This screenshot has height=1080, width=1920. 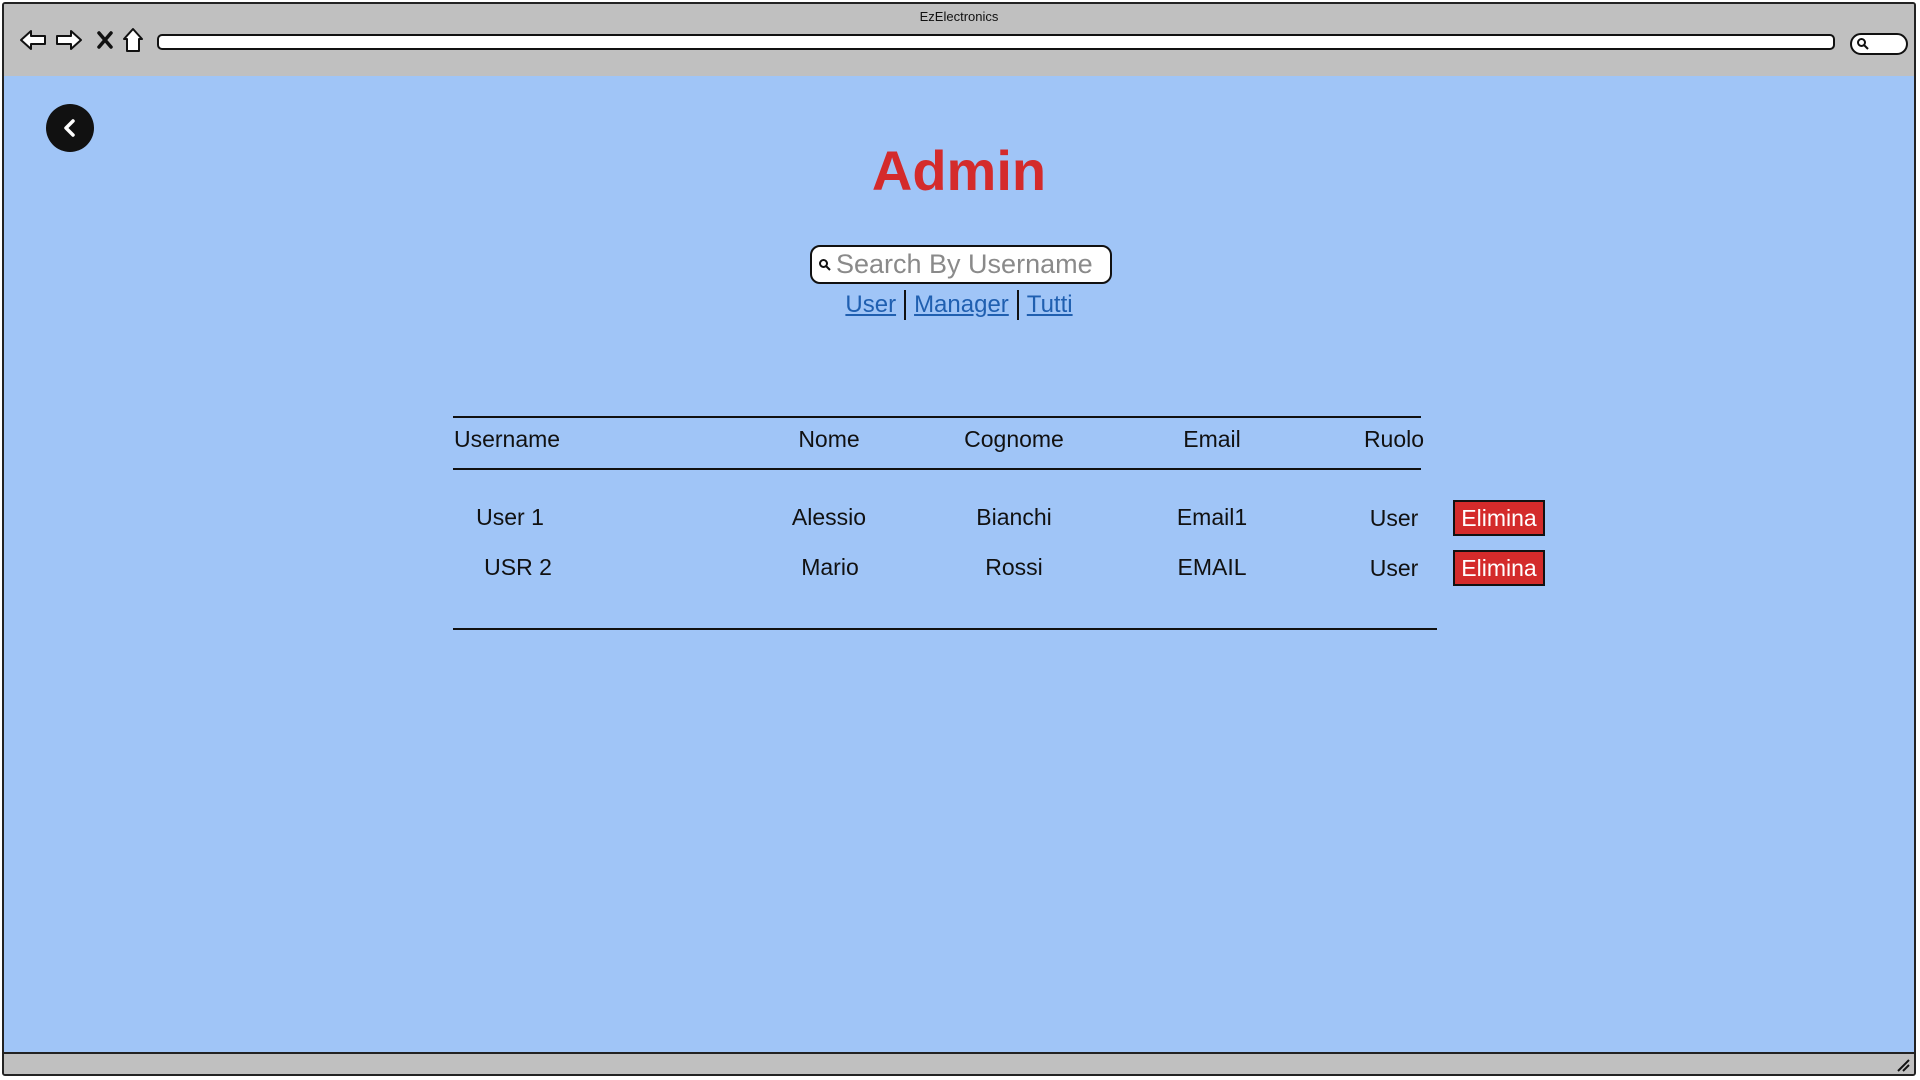 I want to click on cell-username: User 1, so click(x=510, y=517).